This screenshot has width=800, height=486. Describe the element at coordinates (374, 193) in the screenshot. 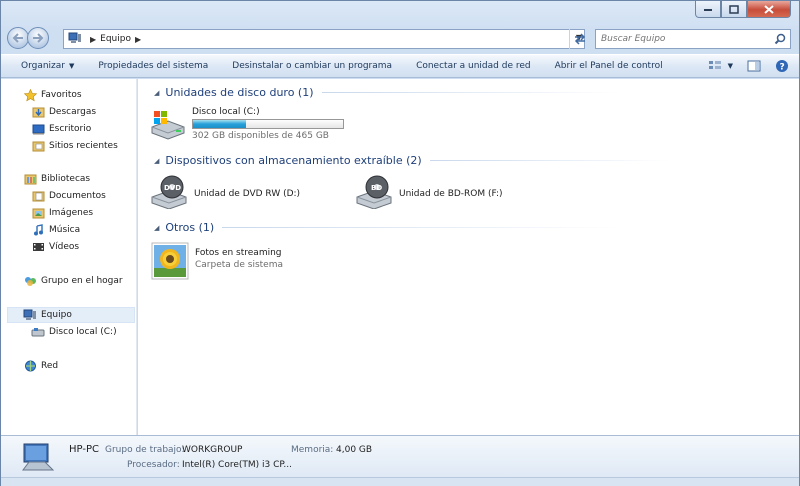

I see `bd-drive-icon: BD` at that location.